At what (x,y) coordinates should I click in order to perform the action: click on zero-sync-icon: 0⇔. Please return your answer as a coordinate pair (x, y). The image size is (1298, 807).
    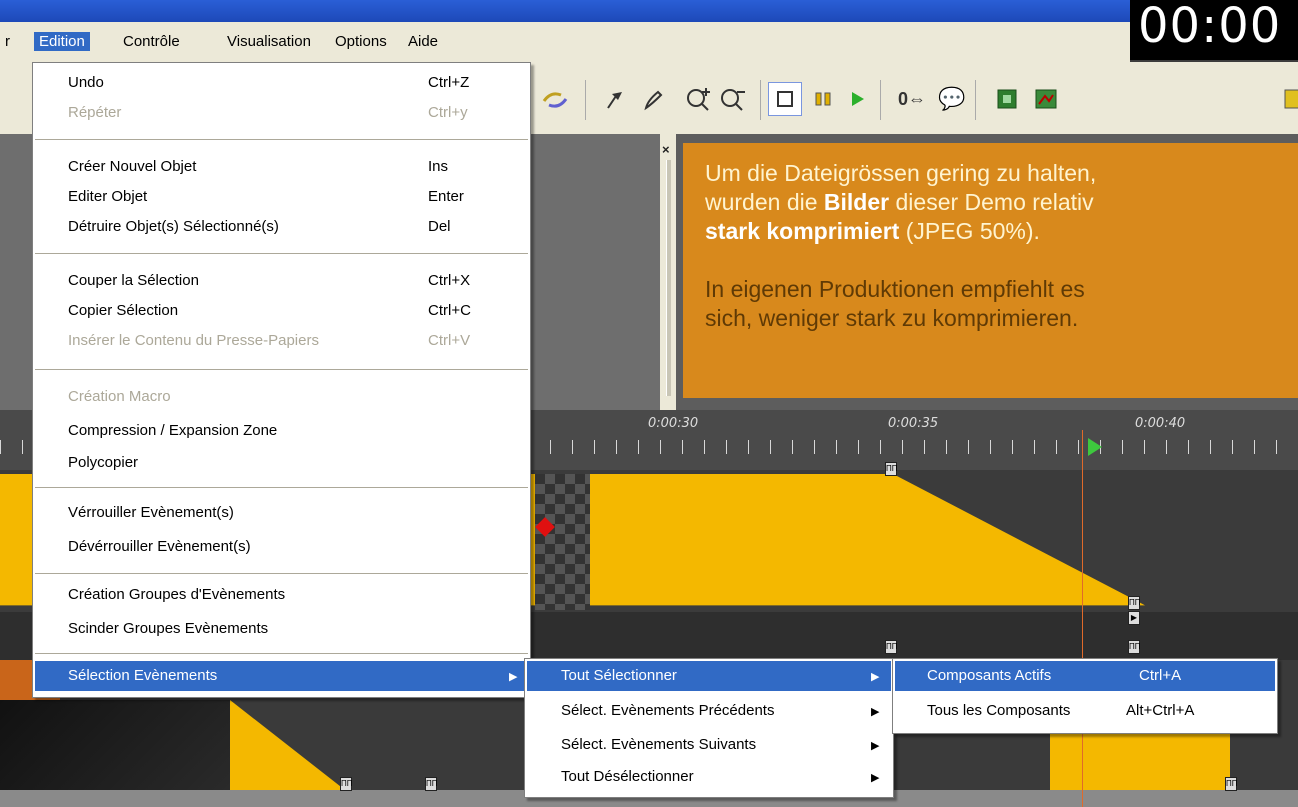
    Looking at the image, I should click on (912, 99).